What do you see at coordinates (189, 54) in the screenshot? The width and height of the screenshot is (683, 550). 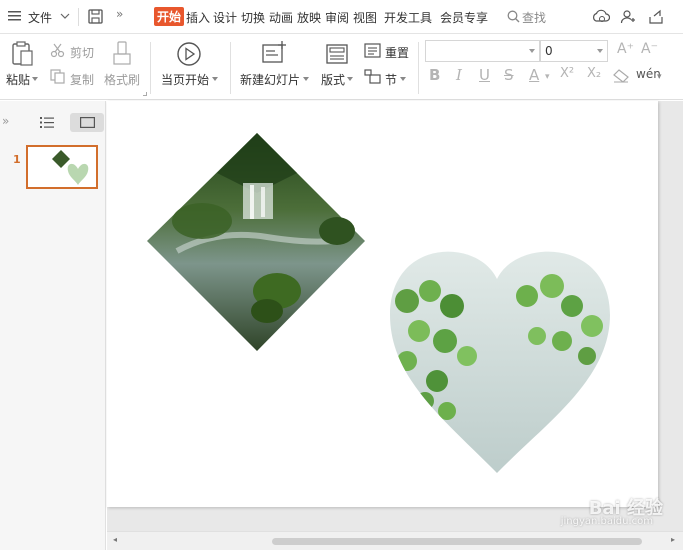 I see `play-icon` at bounding box center [189, 54].